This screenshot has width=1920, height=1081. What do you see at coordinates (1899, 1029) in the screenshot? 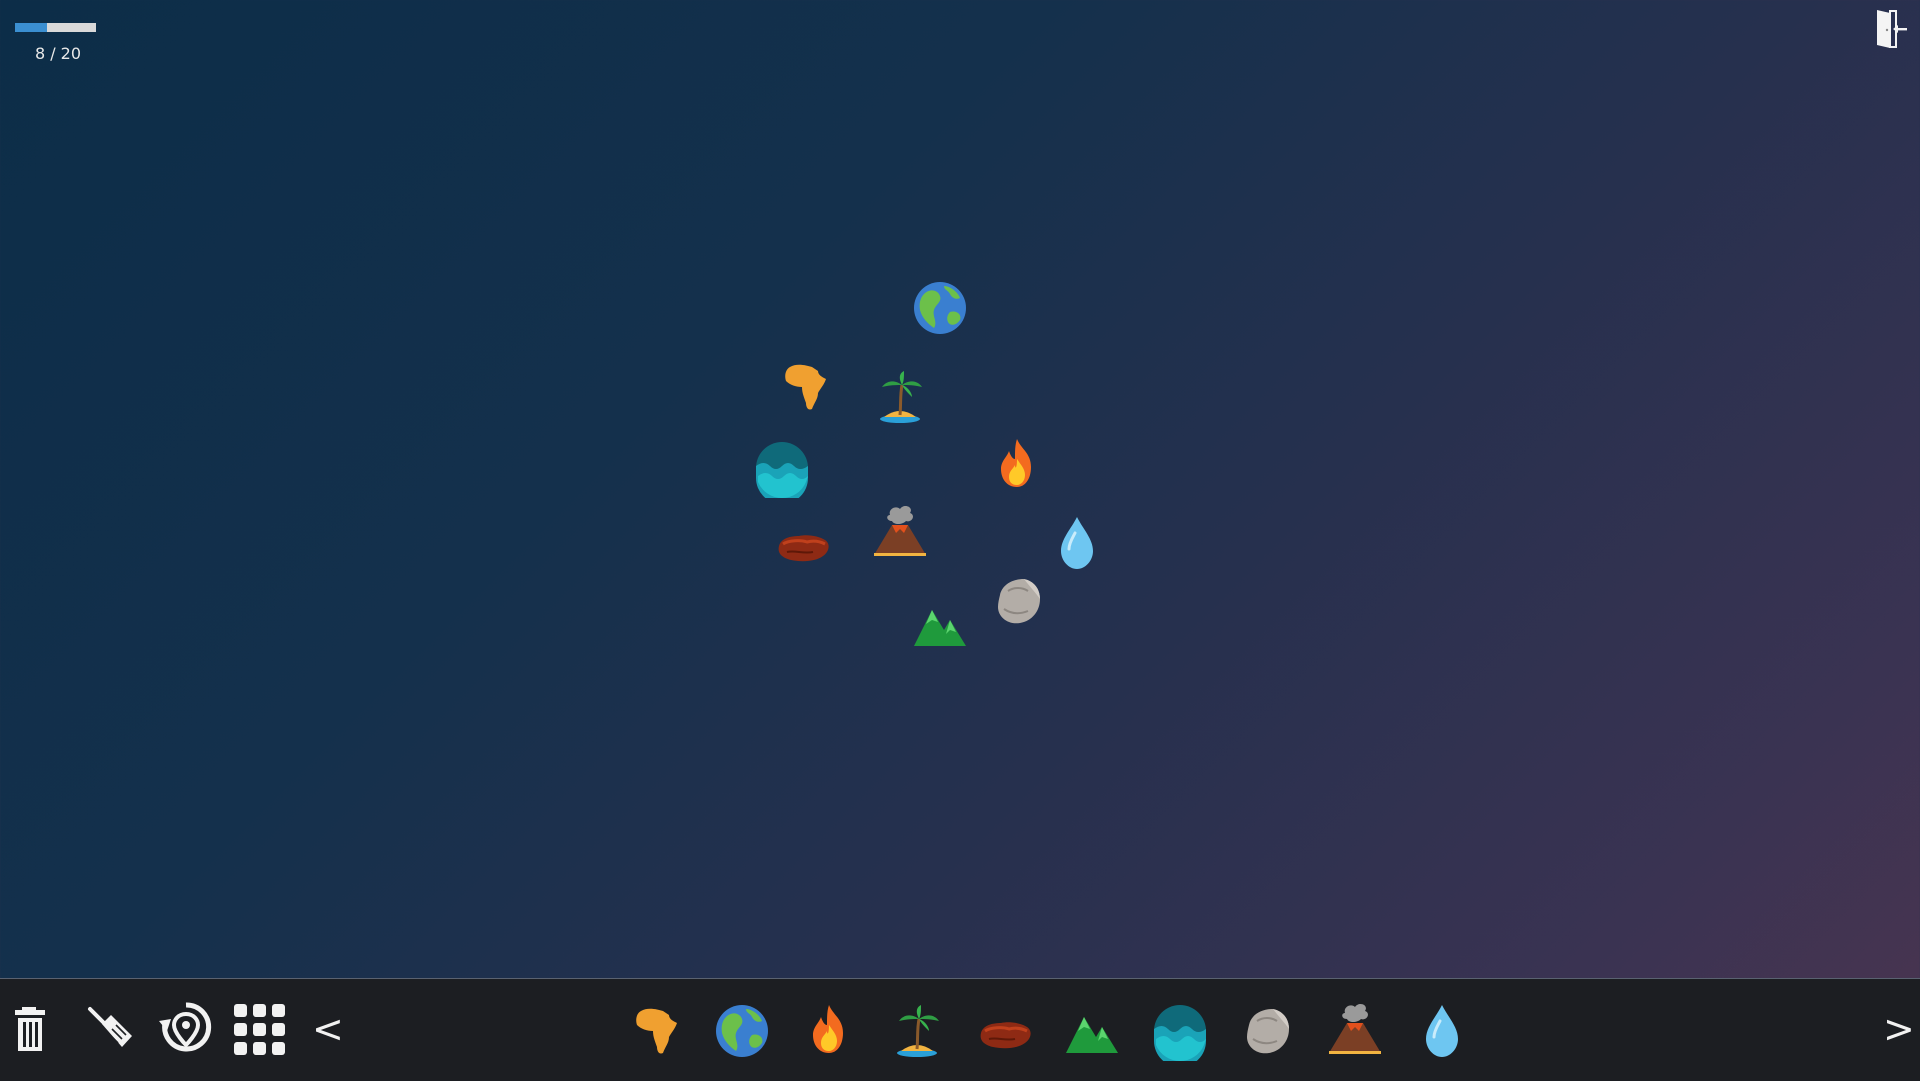
I see `palette-next-button: >` at bounding box center [1899, 1029].